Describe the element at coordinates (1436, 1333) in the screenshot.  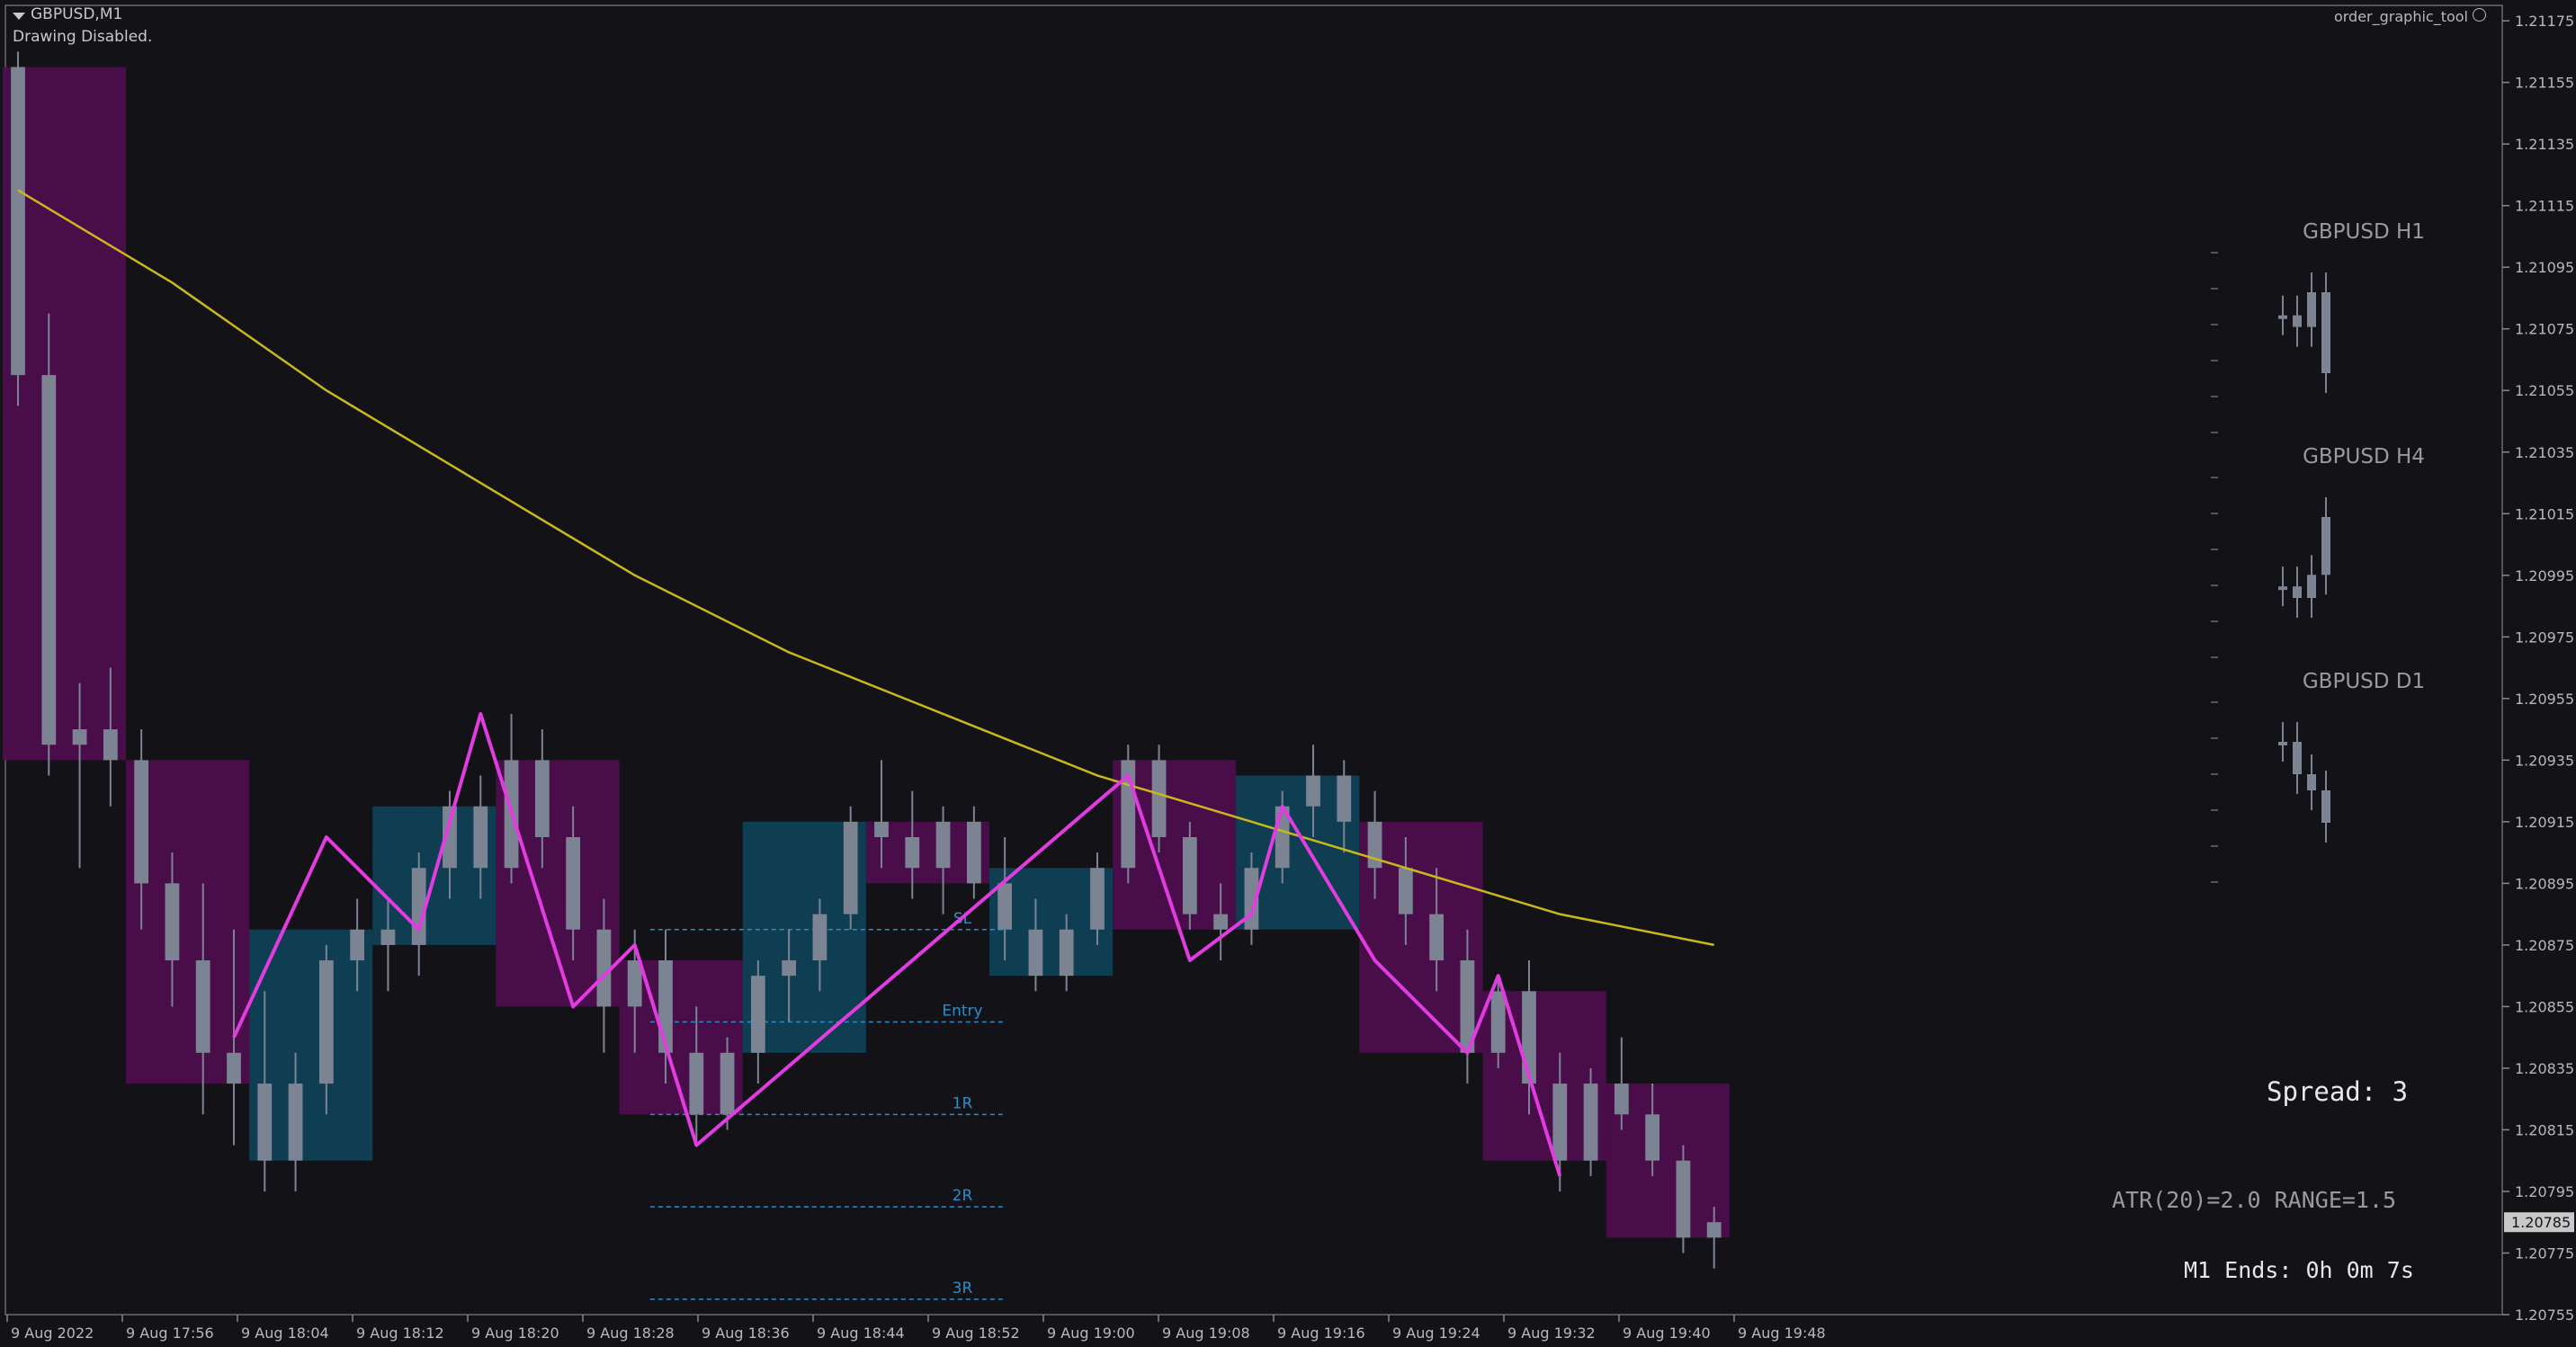
I see `x-tick-label-12: 9 Aug 19:24` at that location.